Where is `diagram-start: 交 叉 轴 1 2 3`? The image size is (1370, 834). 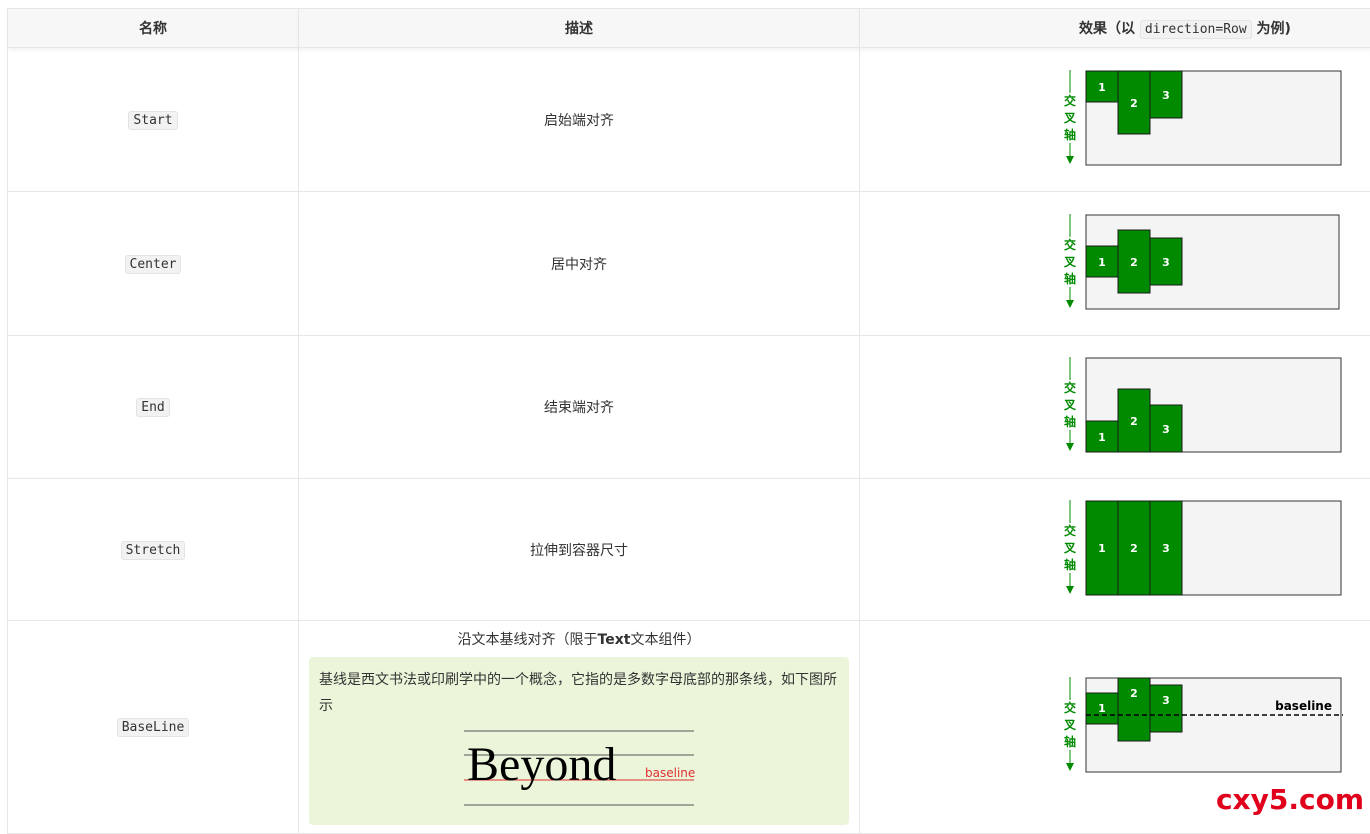 diagram-start: 交 叉 轴 1 2 3 is located at coordinates (1205, 118).